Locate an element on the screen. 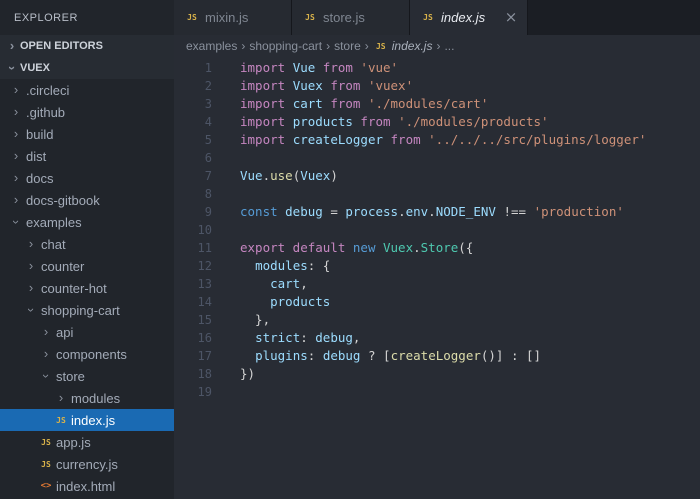  breadcrumb-label: examples is located at coordinates (212, 46).